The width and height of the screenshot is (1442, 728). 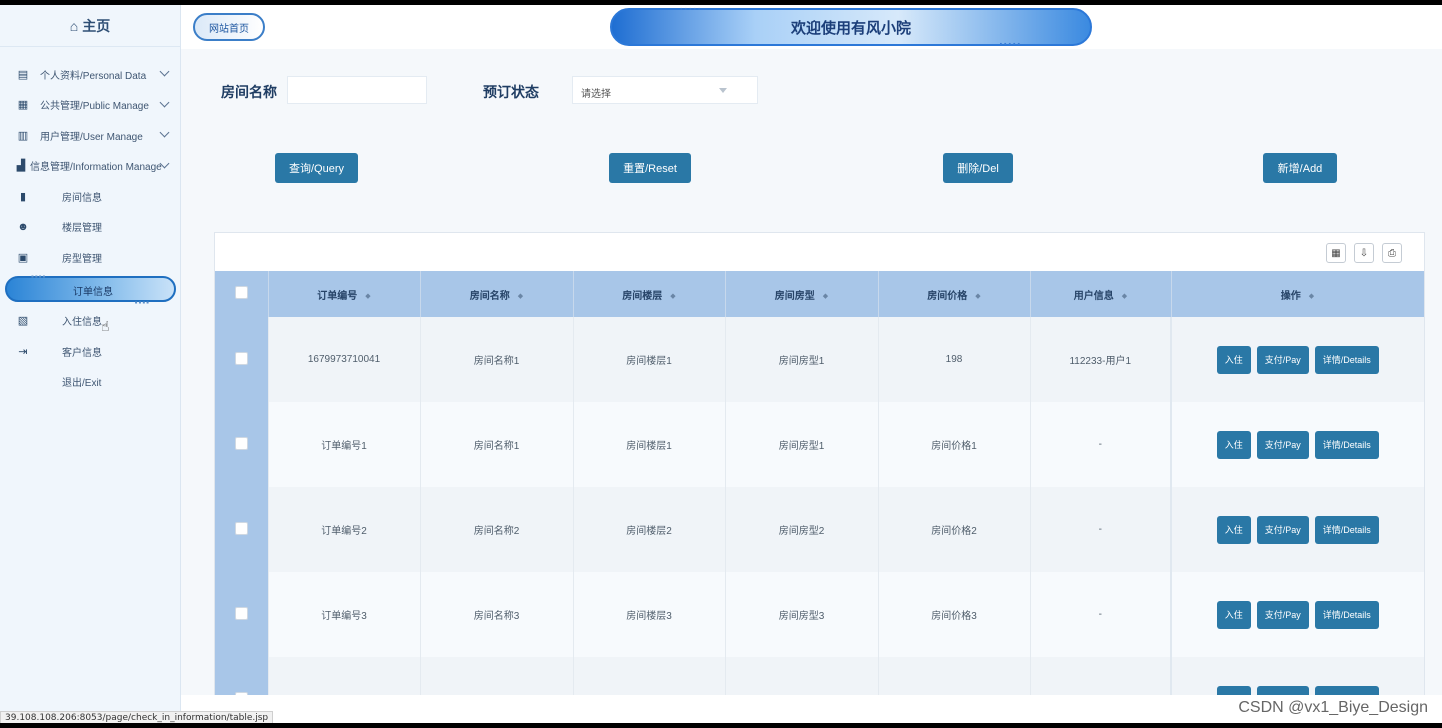 What do you see at coordinates (82, 229) in the screenshot?
I see `sidebar-item-label: 楼层管理` at bounding box center [82, 229].